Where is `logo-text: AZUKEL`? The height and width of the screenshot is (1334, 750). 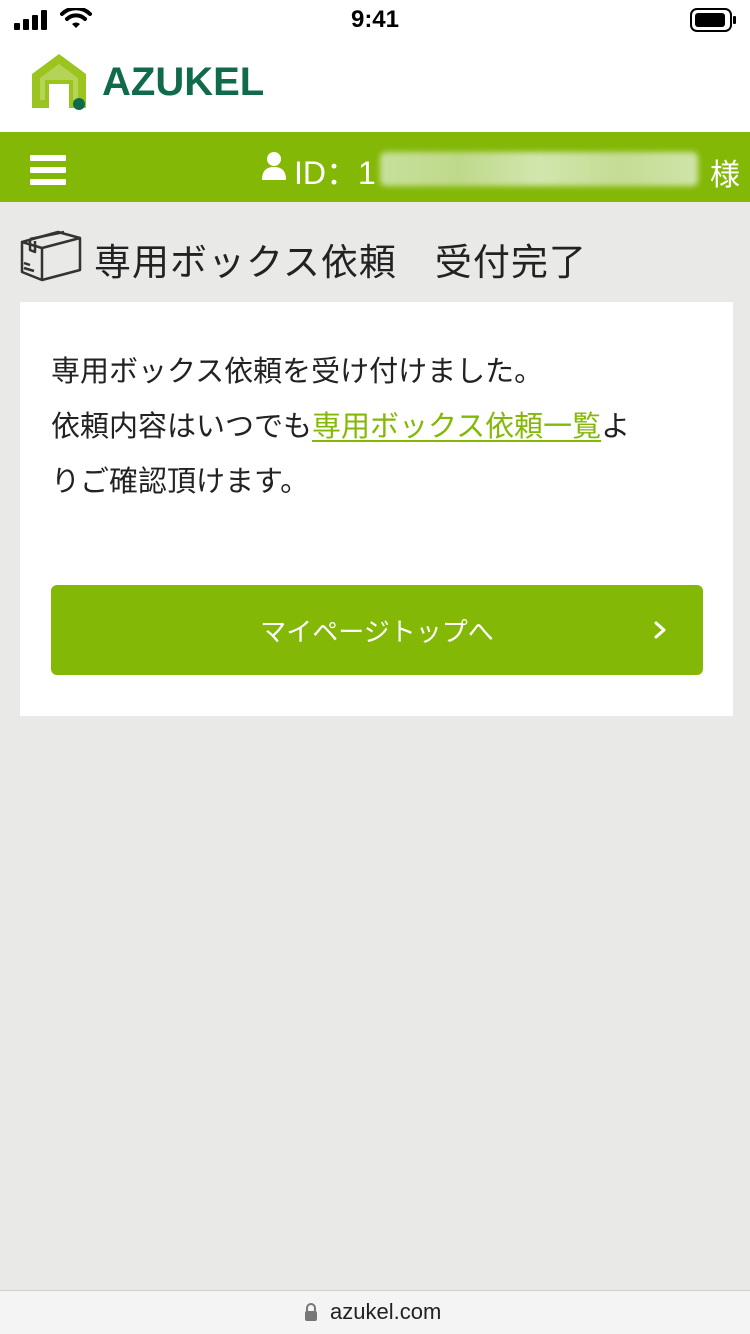
logo-text: AZUKEL is located at coordinates (183, 82).